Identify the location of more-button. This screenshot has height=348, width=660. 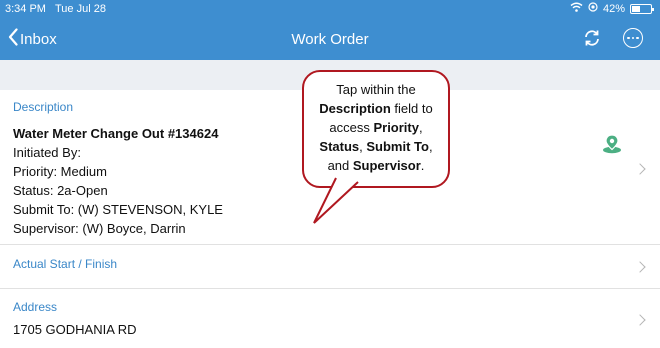
(633, 38).